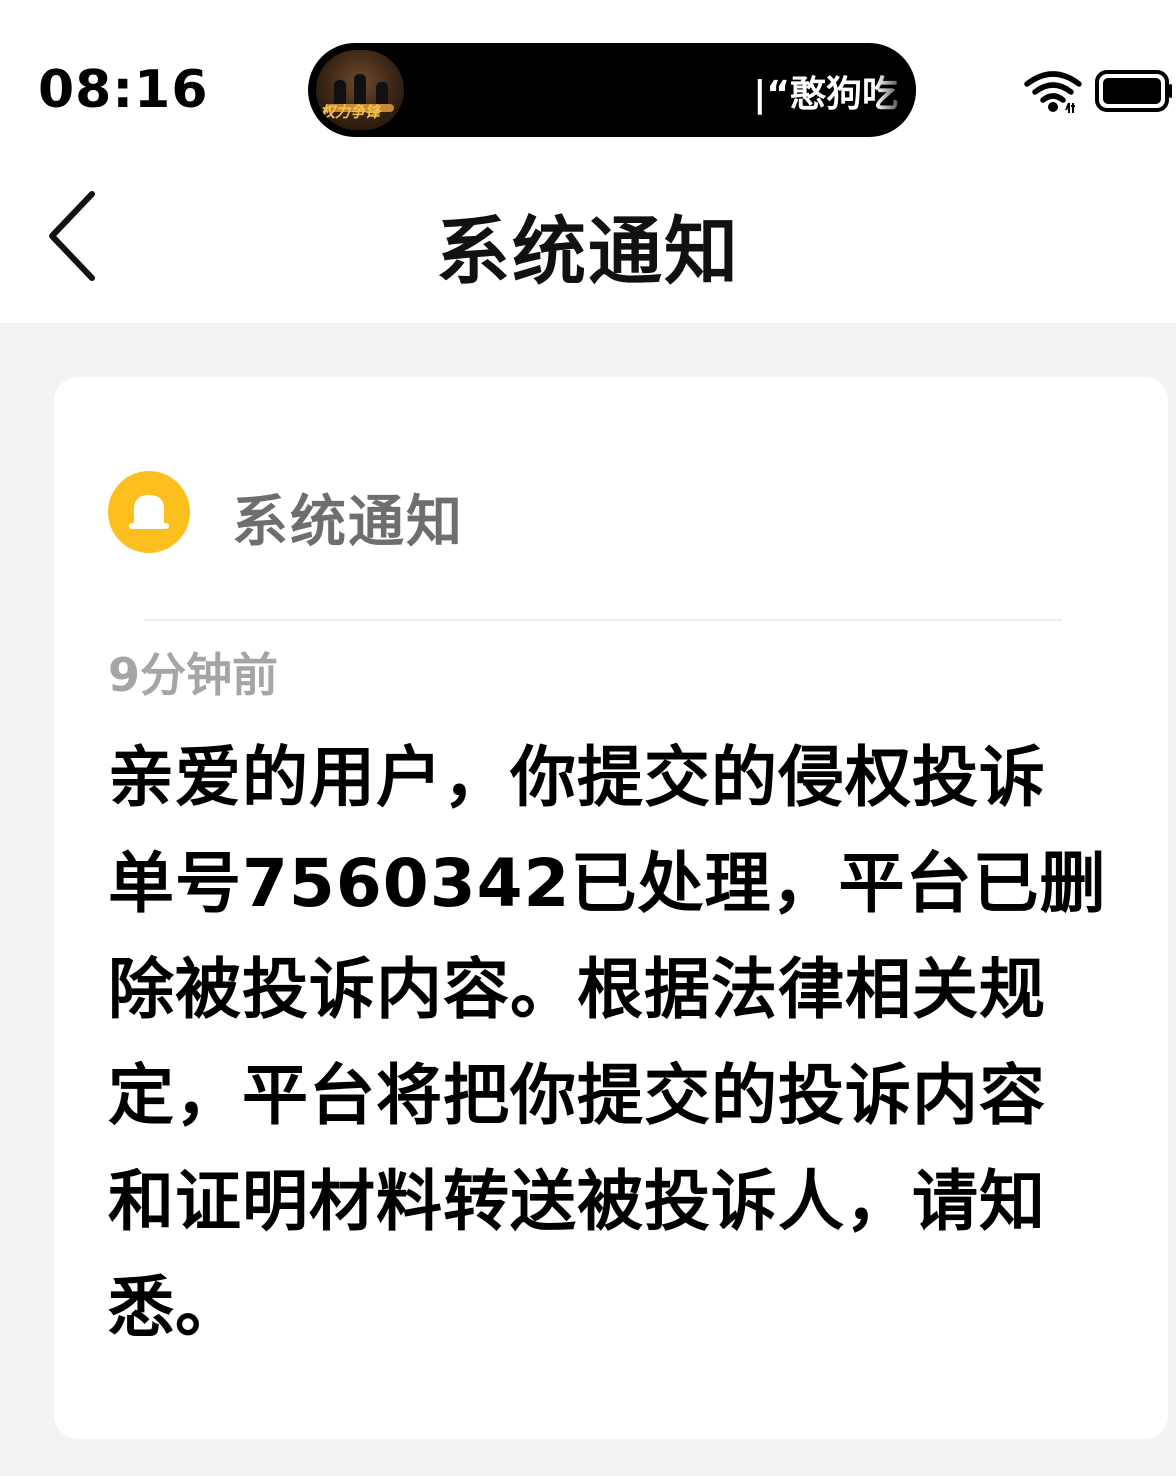 This screenshot has width=1176, height=1476. I want to click on status-time: 08:16, so click(123, 90).